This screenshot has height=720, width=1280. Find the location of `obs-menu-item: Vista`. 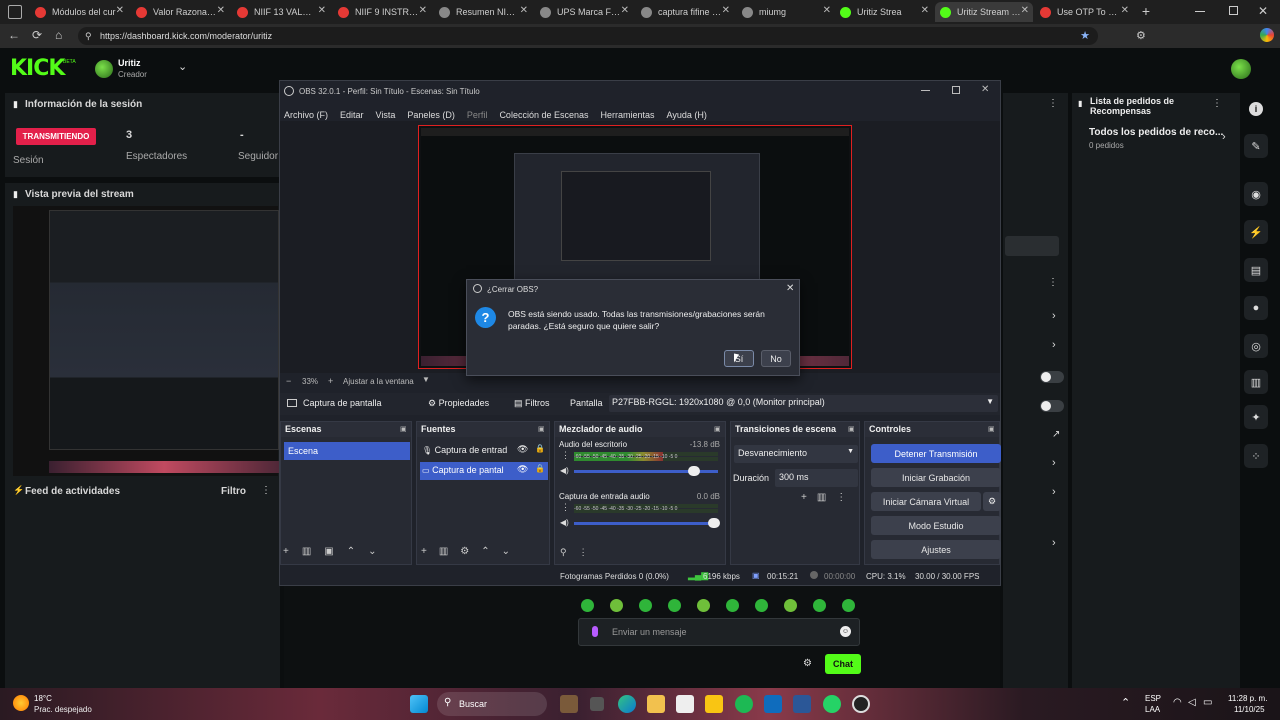

obs-menu-item: Vista is located at coordinates (386, 115).